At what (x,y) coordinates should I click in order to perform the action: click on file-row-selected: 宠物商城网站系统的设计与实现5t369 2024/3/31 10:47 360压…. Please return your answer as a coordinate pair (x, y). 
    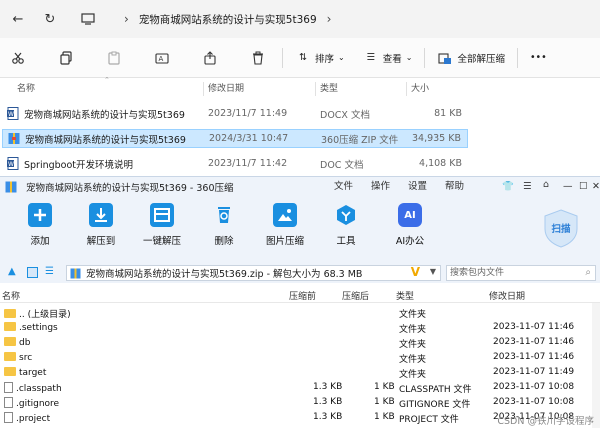
    Looking at the image, I should click on (235, 138).